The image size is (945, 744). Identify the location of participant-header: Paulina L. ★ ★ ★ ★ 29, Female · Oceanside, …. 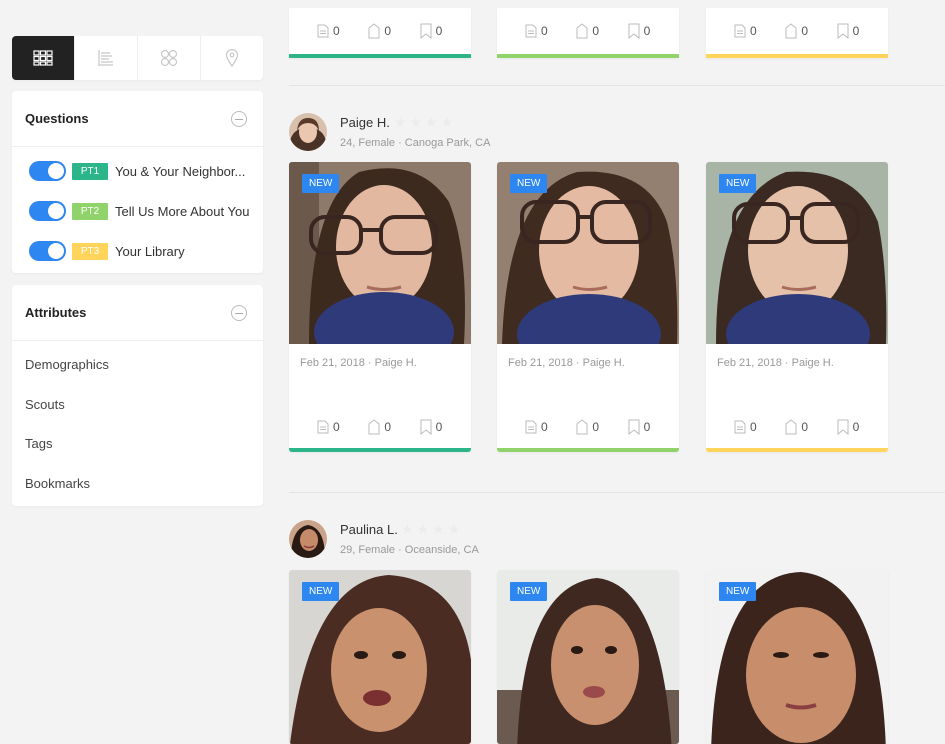
(609, 542).